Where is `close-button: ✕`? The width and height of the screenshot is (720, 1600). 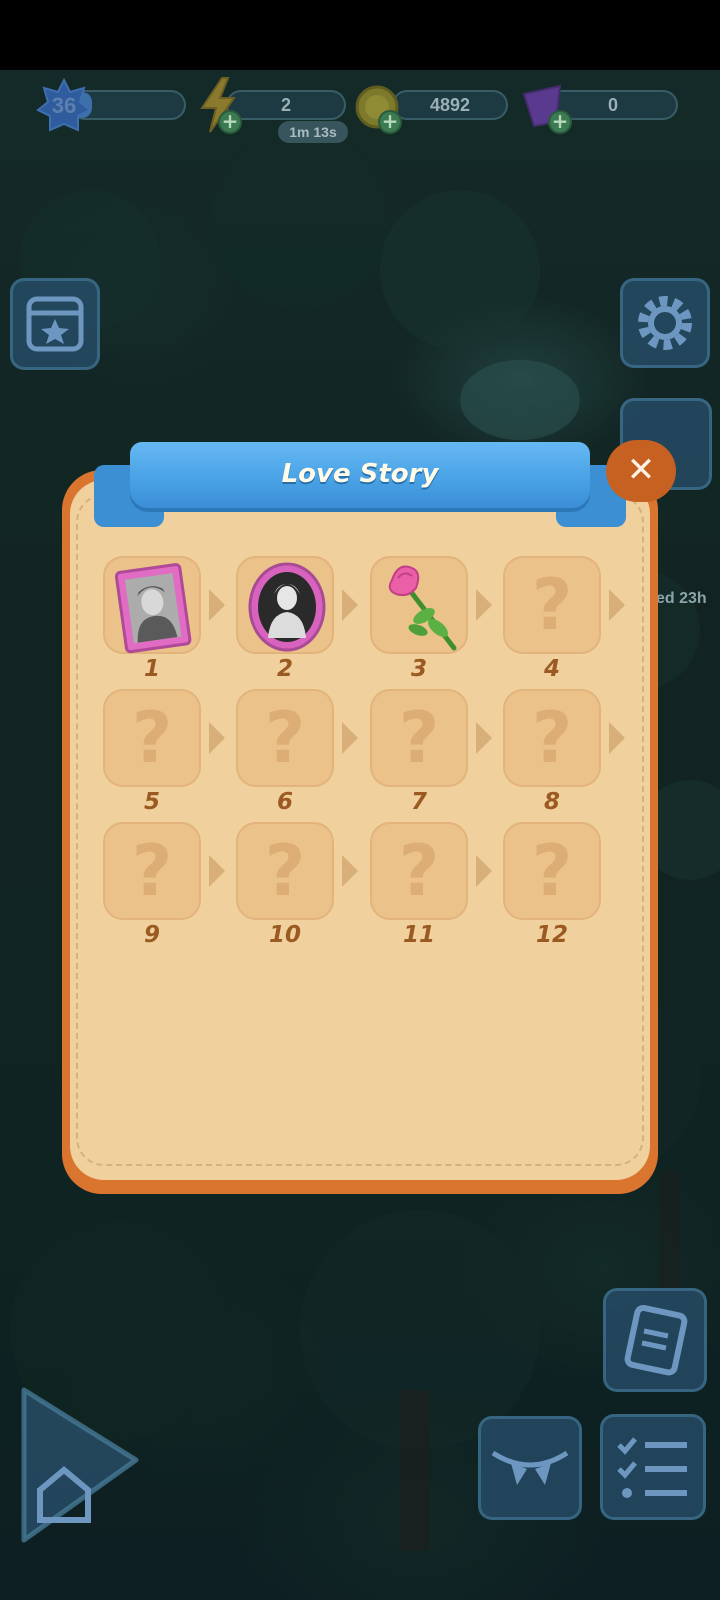
close-button: ✕ is located at coordinates (641, 471).